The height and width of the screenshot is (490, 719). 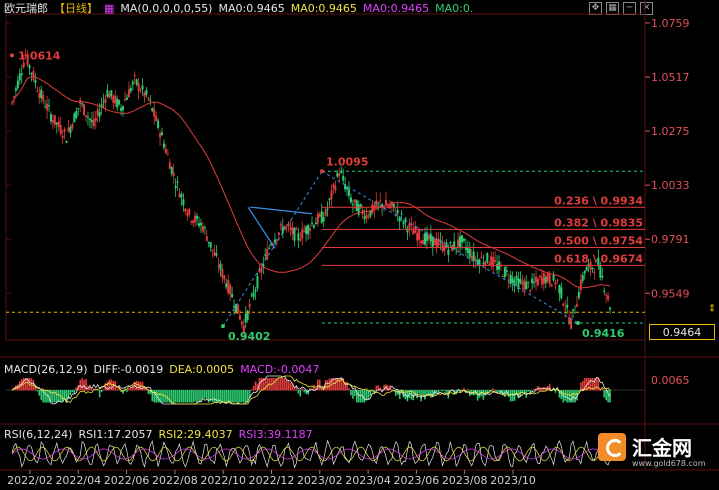 I want to click on y-tick-label: 1.0275, so click(x=670, y=131).